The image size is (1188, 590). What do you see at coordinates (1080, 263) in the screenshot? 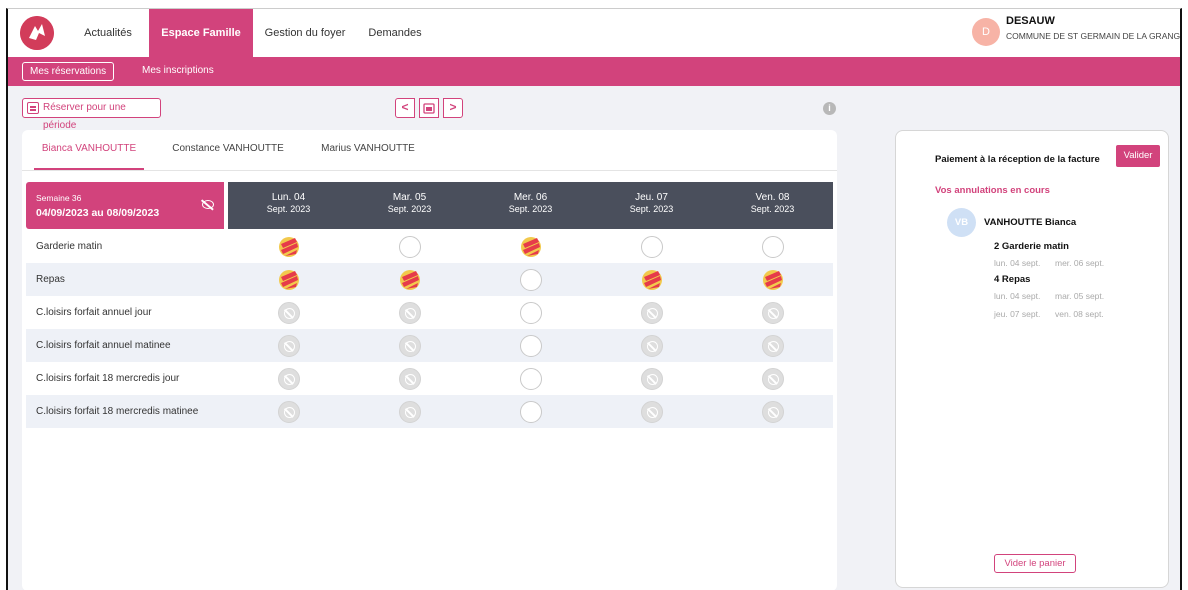
I see `cancel-date: mer. 06 sept.` at bounding box center [1080, 263].